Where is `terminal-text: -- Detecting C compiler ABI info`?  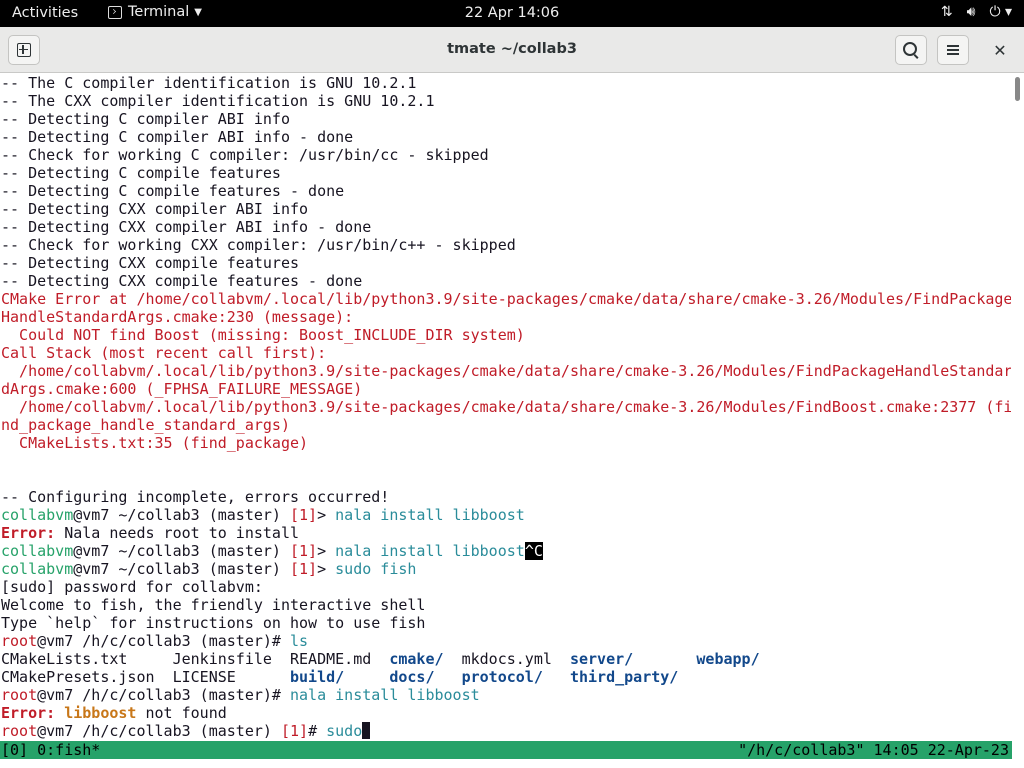
terminal-text: -- Detecting C compiler ABI info is located at coordinates (145, 119).